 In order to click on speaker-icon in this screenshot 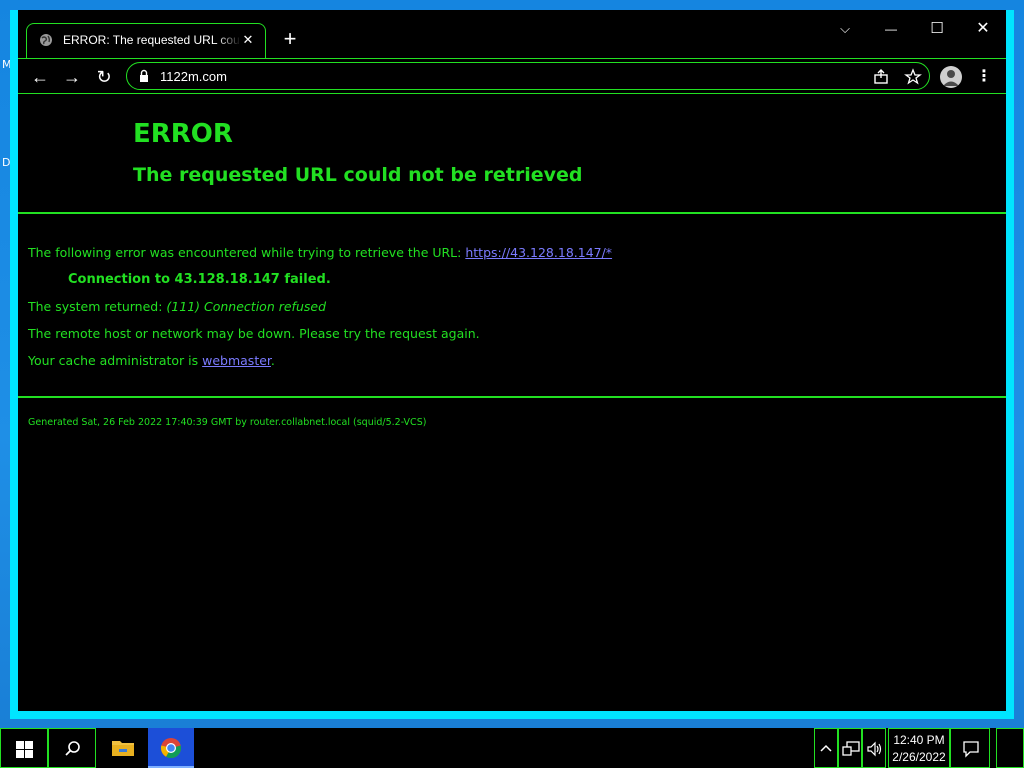, I will do `click(874, 749)`.